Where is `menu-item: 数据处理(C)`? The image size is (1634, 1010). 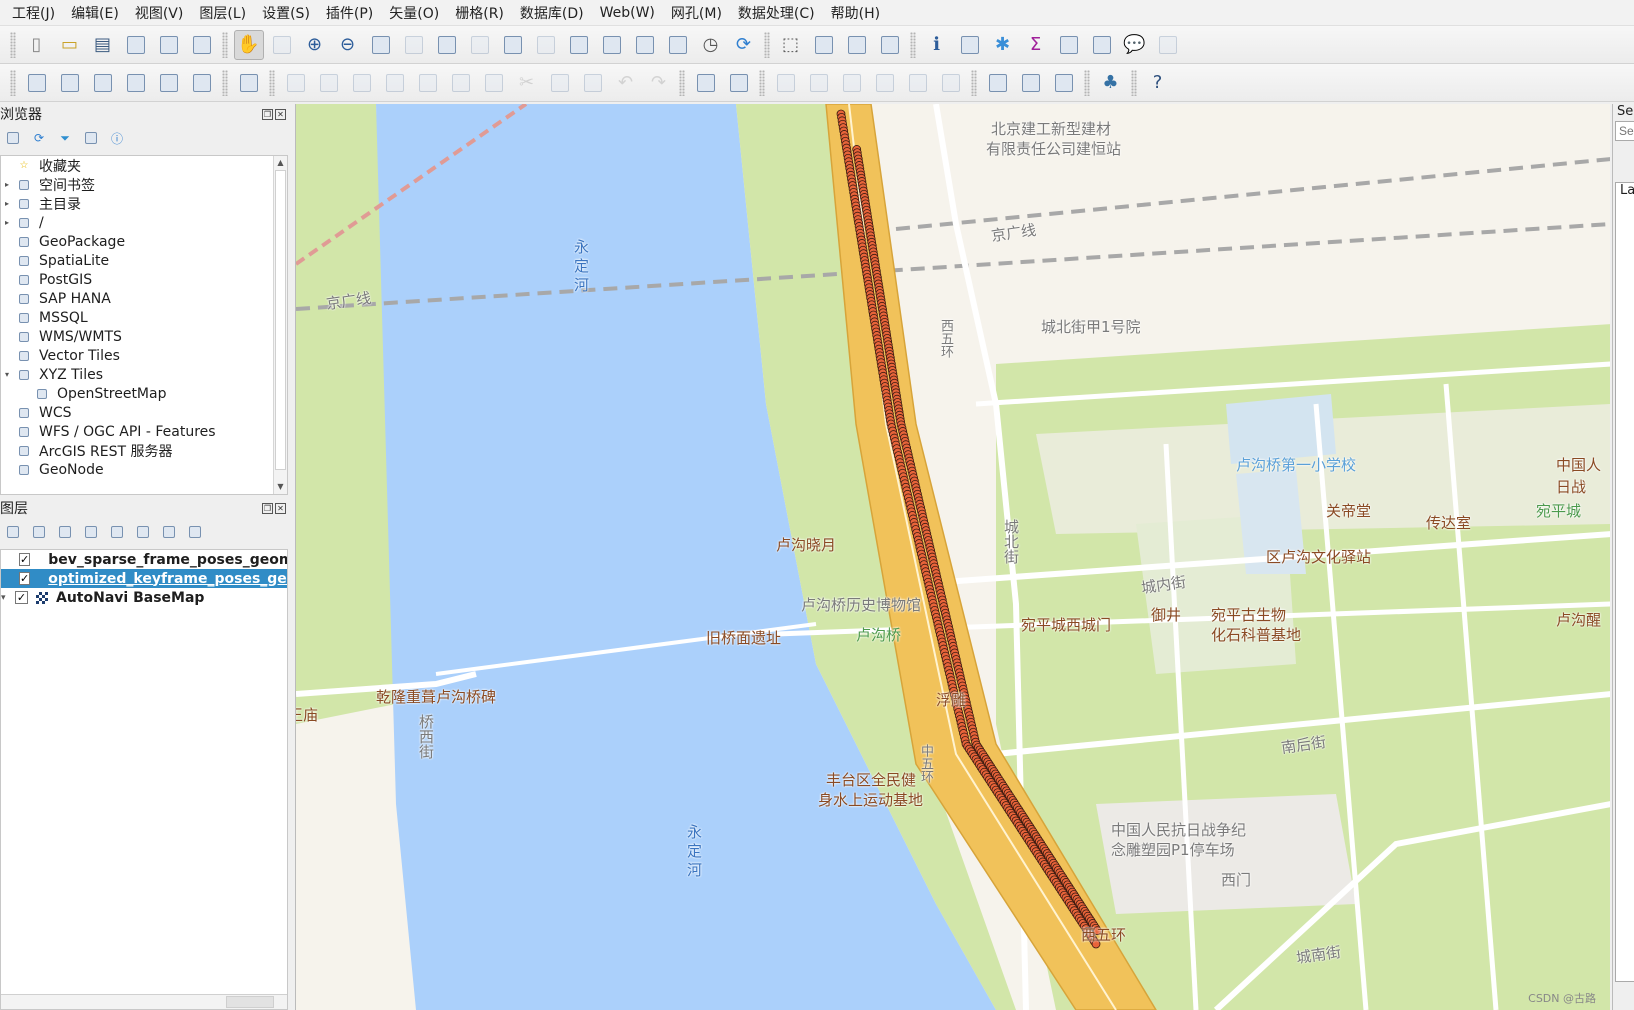
menu-item: 数据处理(C) is located at coordinates (776, 13).